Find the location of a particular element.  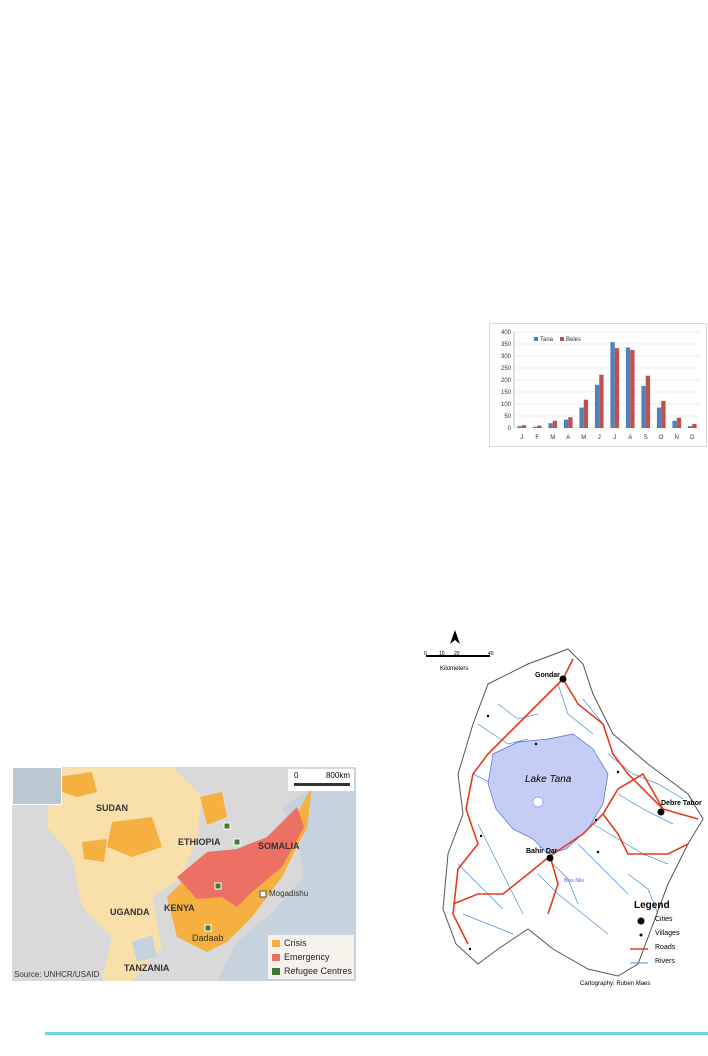

label-tanzania: TANZANIA is located at coordinates (147, 968).